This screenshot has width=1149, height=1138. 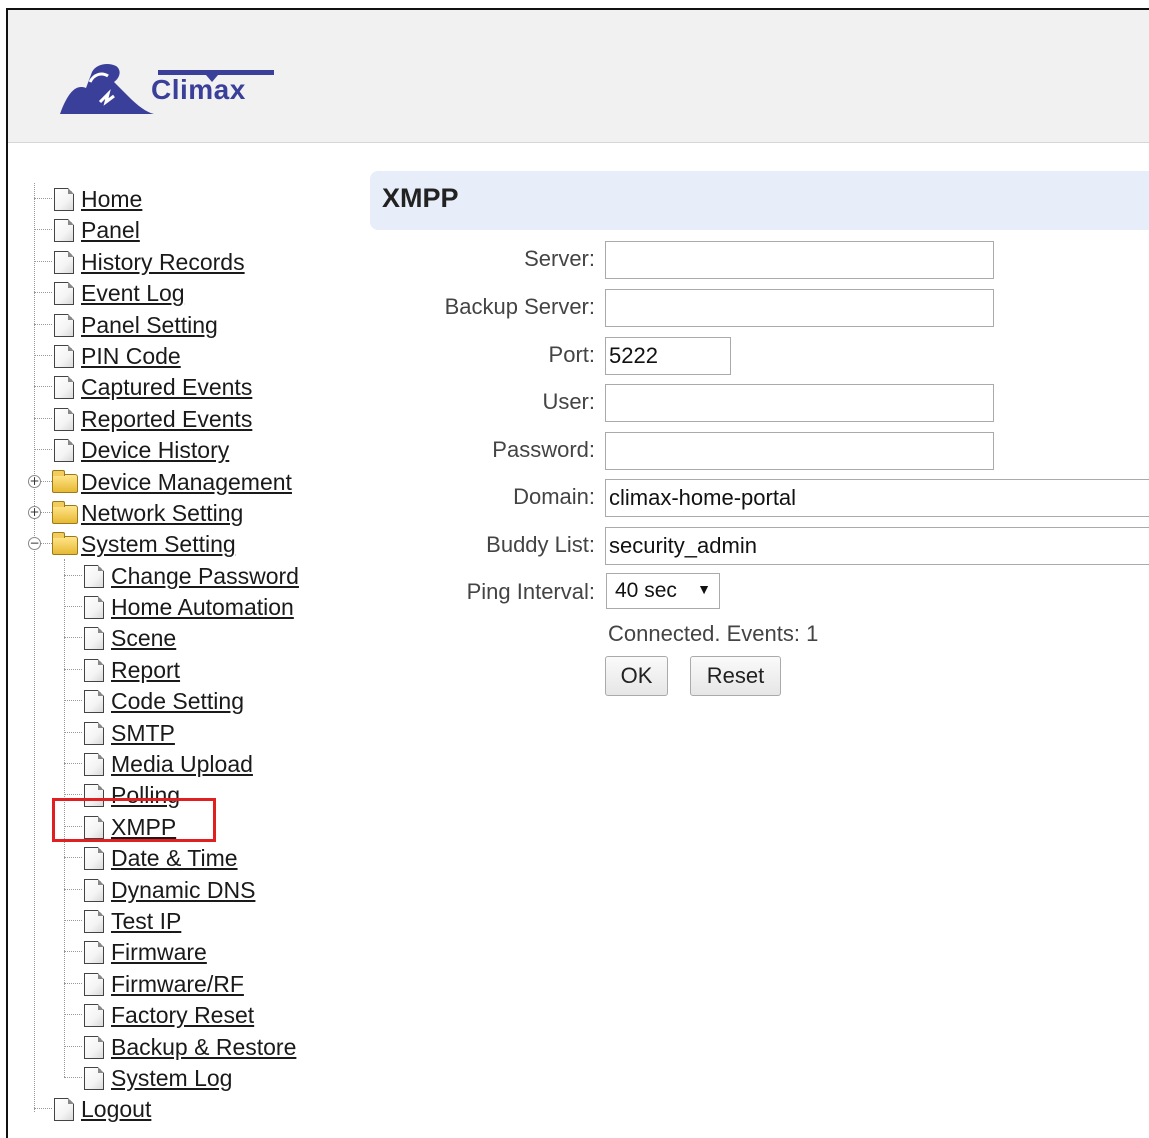 What do you see at coordinates (202, 607) in the screenshot?
I see `tree-item-link: Home Automation` at bounding box center [202, 607].